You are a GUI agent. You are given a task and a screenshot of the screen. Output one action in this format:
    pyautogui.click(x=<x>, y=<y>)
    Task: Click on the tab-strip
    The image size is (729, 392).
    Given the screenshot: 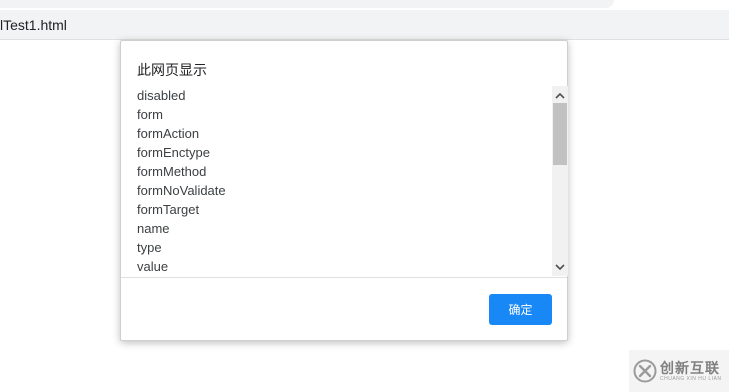 What is the action you would take?
    pyautogui.click(x=364, y=5)
    